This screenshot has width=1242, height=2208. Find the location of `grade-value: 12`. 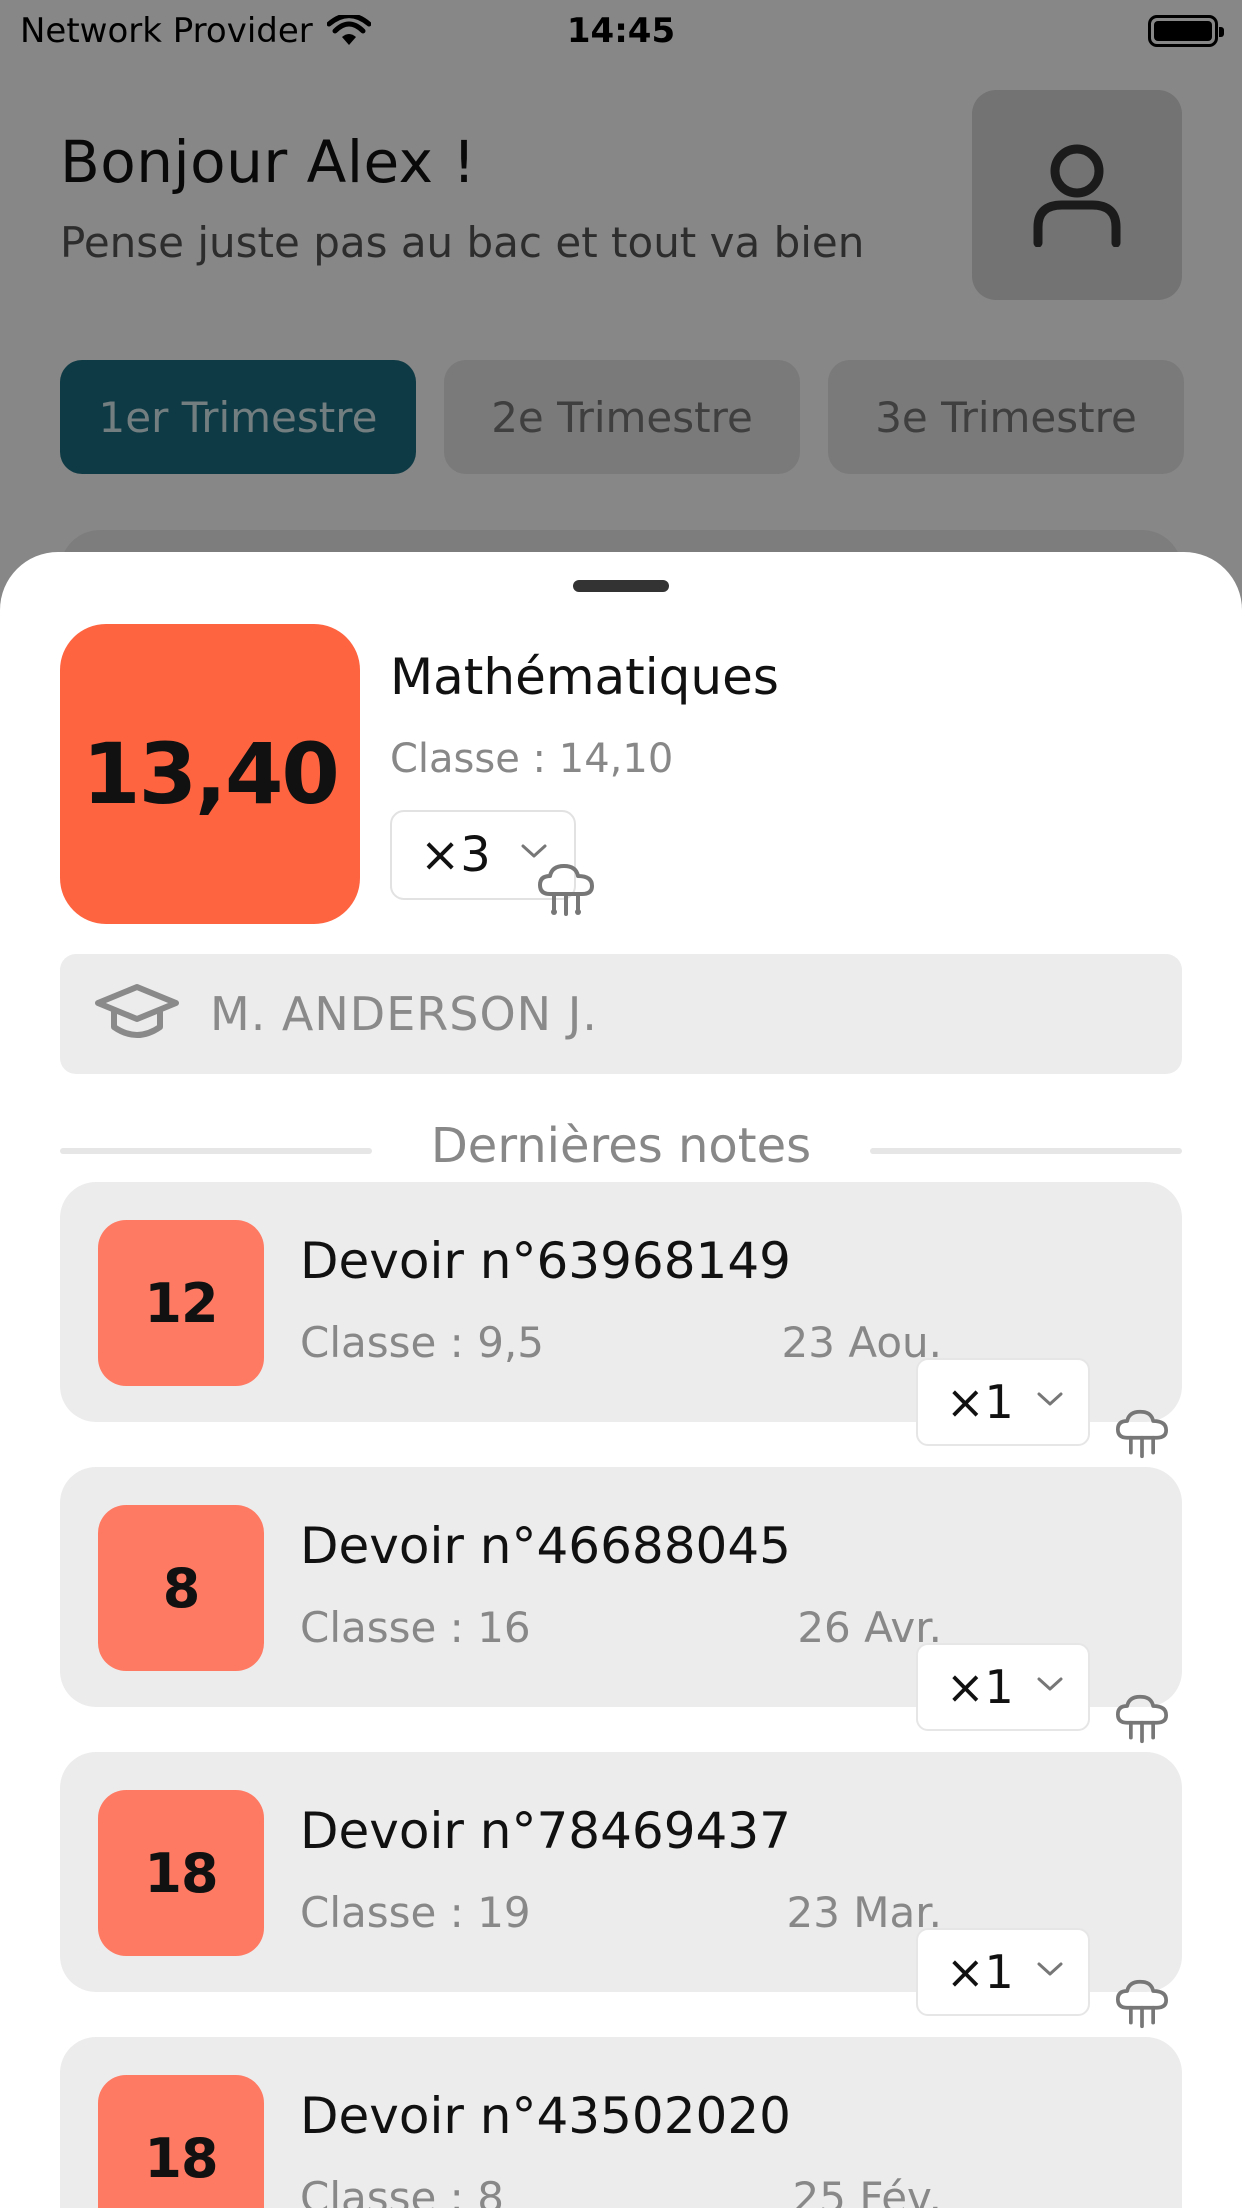

grade-value: 12 is located at coordinates (181, 1303).